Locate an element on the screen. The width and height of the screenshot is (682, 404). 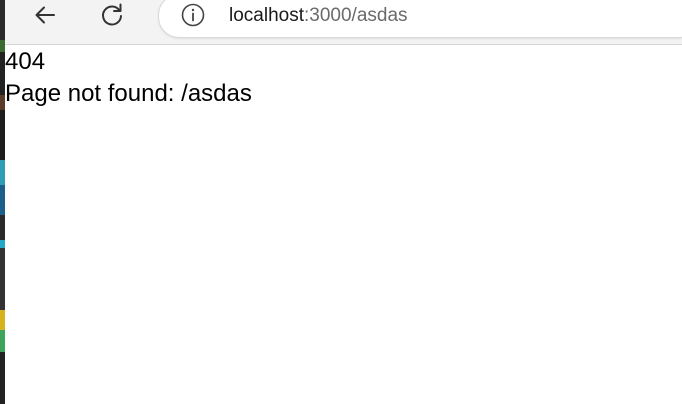
back-arrow-icon is located at coordinates (45, 17).